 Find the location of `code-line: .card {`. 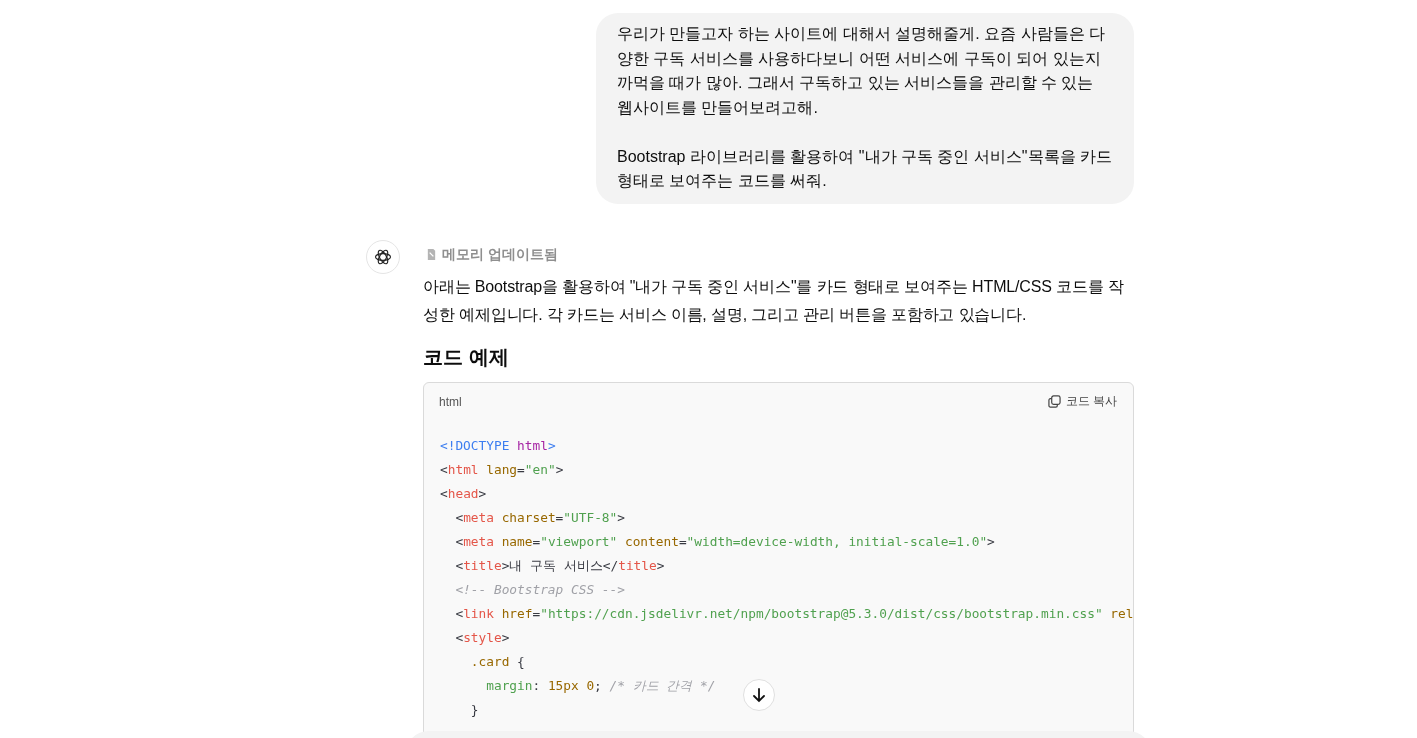

code-line: .card { is located at coordinates (497, 661).